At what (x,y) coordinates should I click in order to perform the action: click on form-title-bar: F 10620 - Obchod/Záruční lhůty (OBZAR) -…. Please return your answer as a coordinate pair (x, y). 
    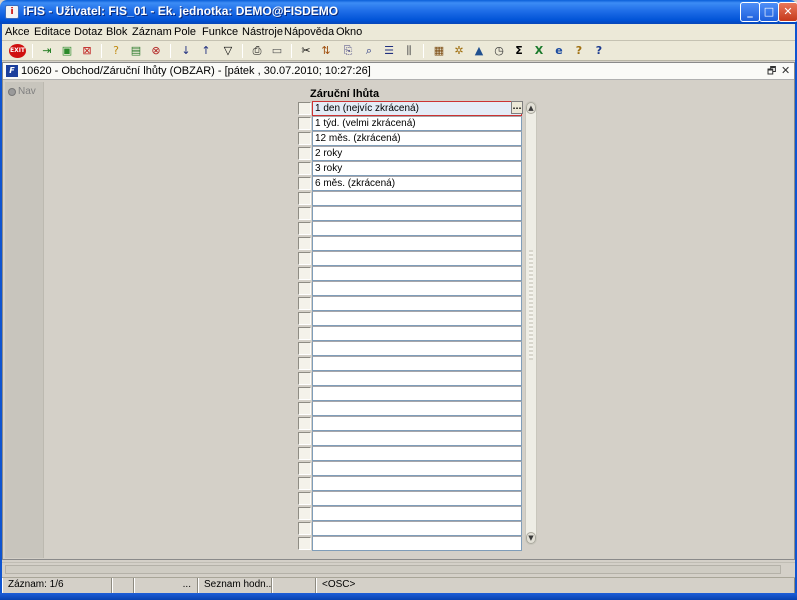
    Looking at the image, I should click on (398, 71).